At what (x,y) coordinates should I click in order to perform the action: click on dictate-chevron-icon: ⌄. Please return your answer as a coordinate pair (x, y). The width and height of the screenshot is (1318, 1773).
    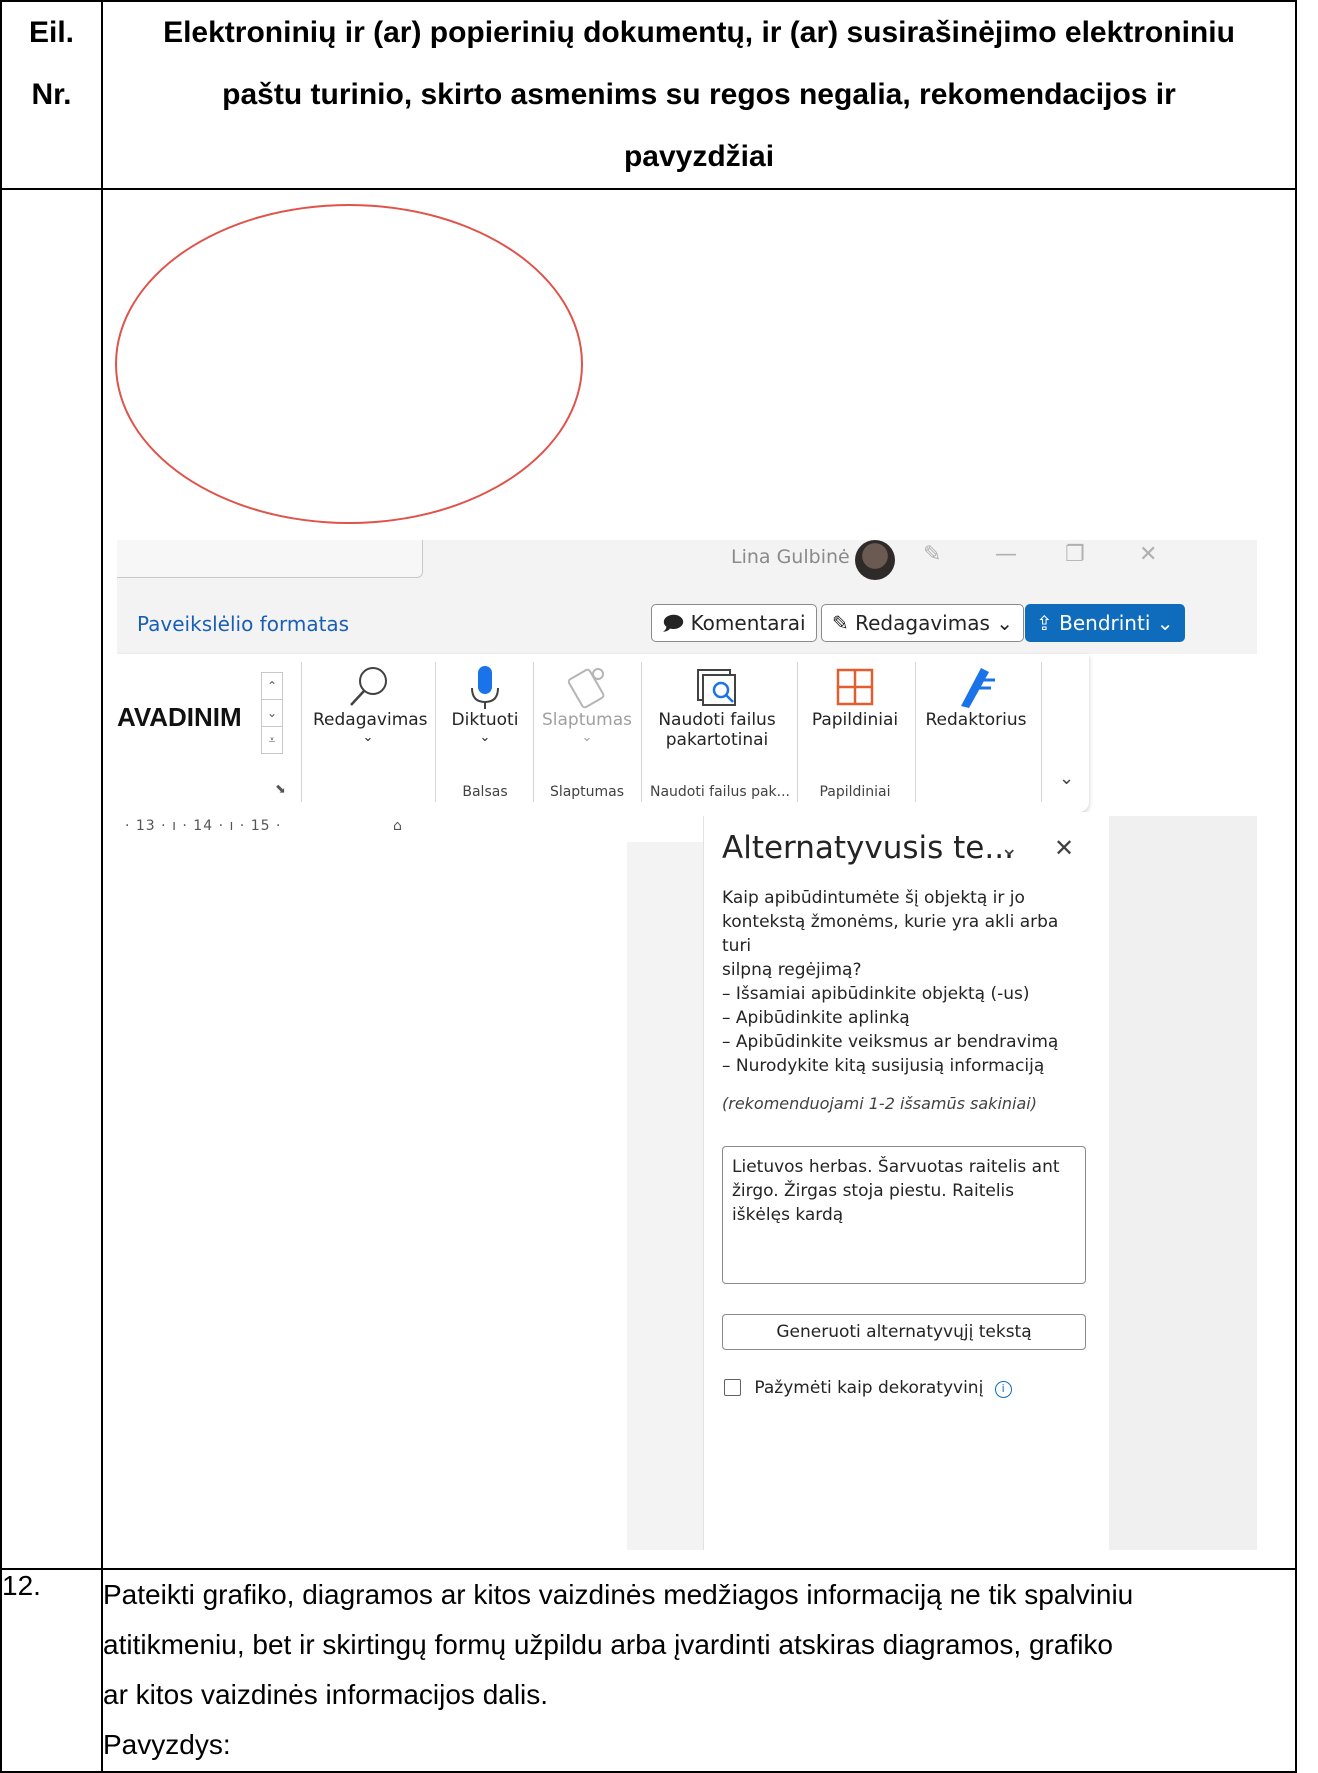
    Looking at the image, I should click on (485, 737).